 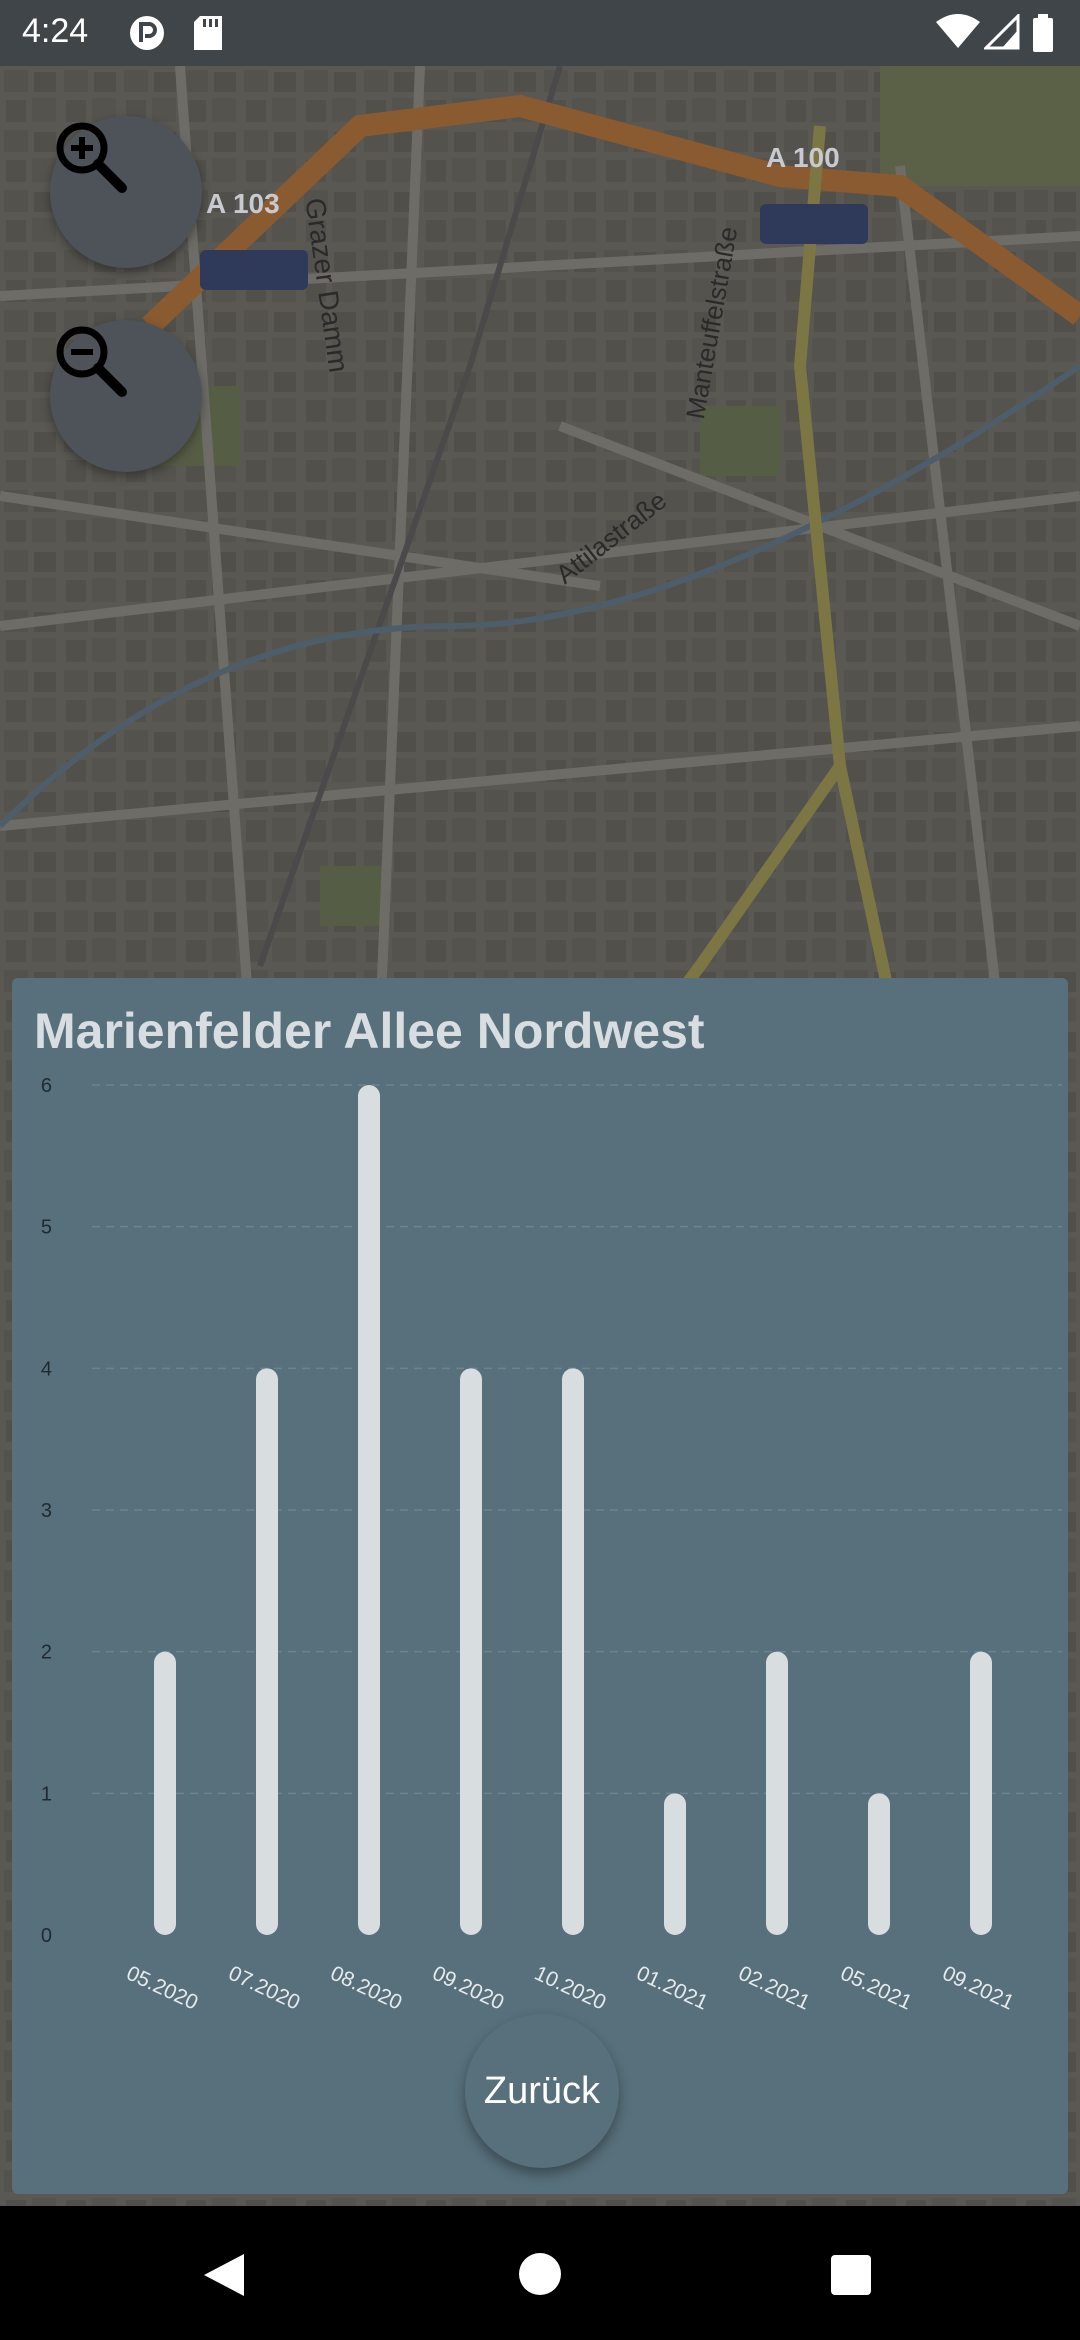 What do you see at coordinates (1043, 35) in the screenshot?
I see `battery-icon` at bounding box center [1043, 35].